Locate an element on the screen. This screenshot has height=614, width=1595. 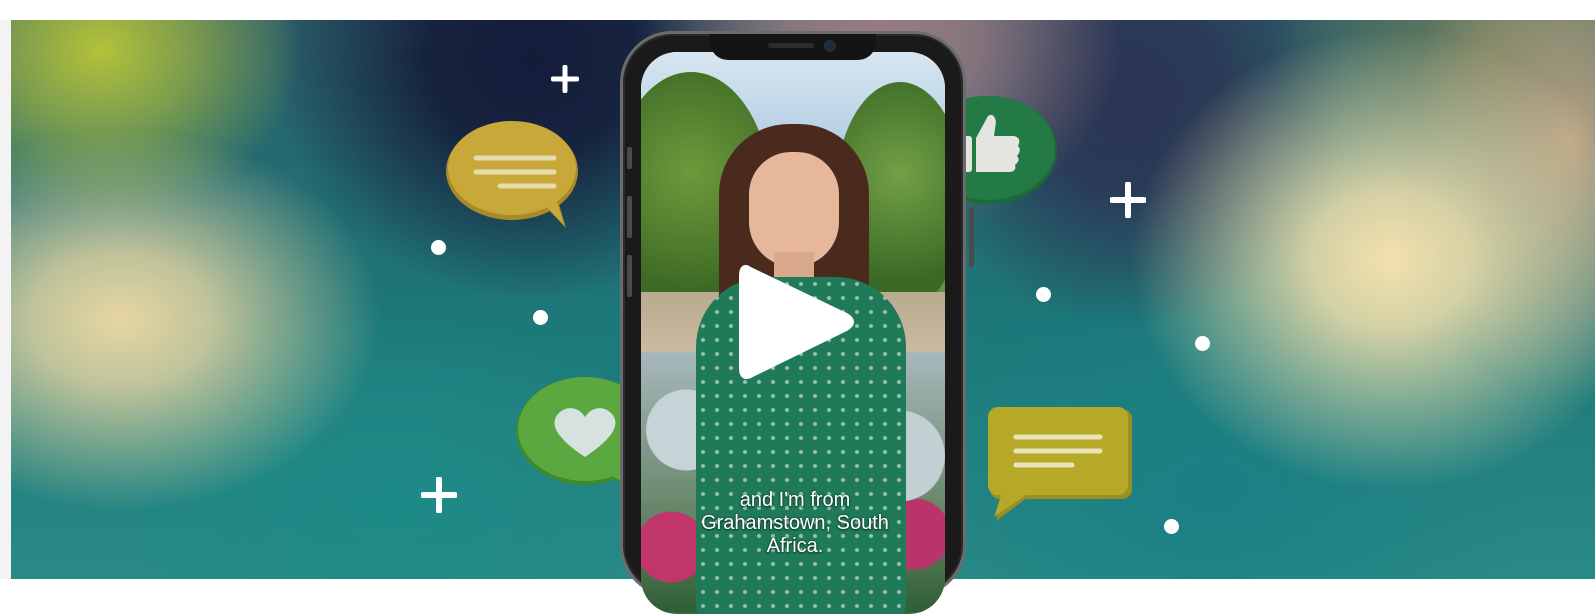
phone-notch is located at coordinates (793, 47).